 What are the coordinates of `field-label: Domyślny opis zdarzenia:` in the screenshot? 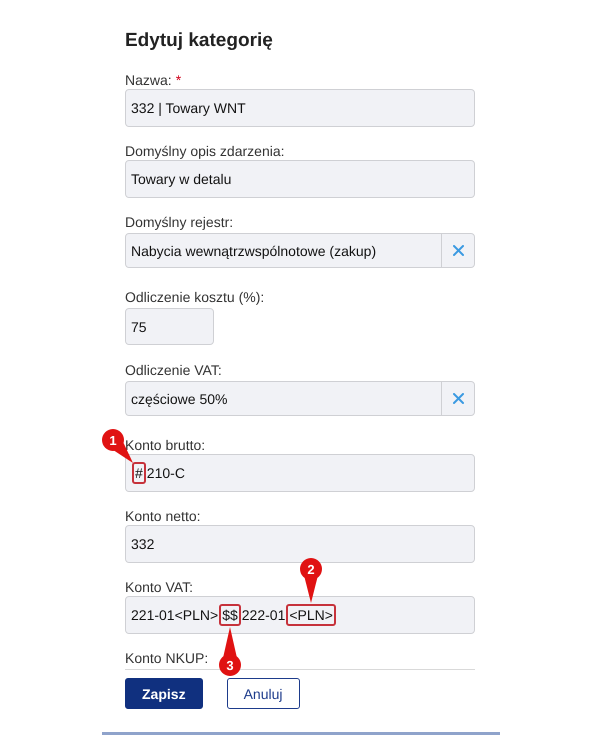 It's located at (205, 151).